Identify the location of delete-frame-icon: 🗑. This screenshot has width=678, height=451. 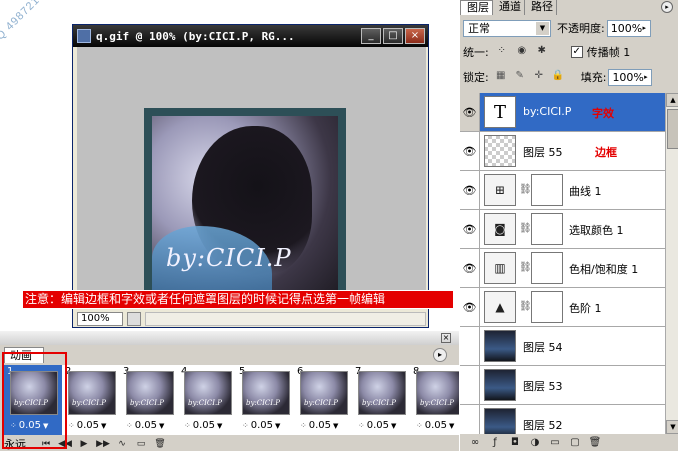
(160, 444).